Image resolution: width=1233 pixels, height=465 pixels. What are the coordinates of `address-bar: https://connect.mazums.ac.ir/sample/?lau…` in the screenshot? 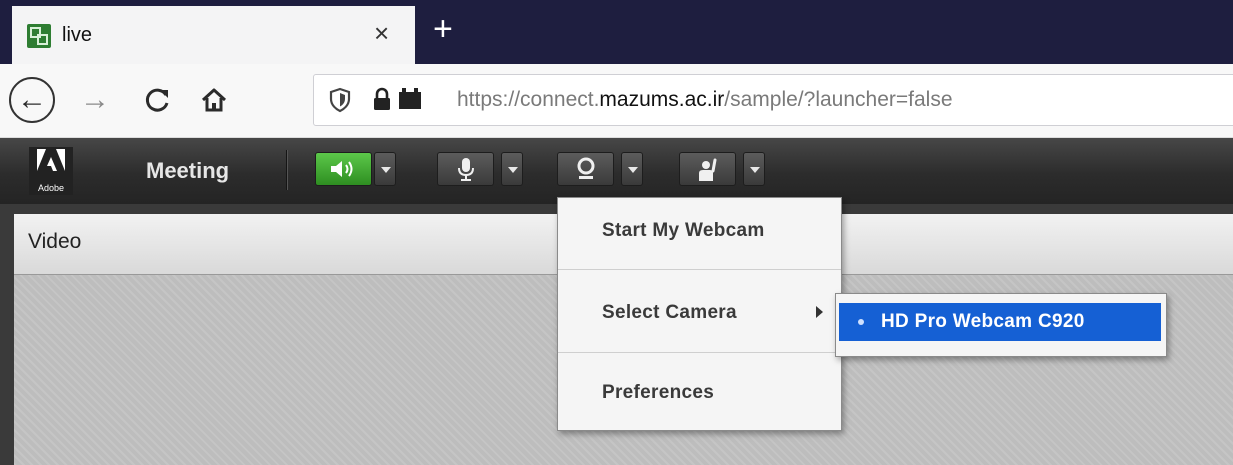 It's located at (773, 100).